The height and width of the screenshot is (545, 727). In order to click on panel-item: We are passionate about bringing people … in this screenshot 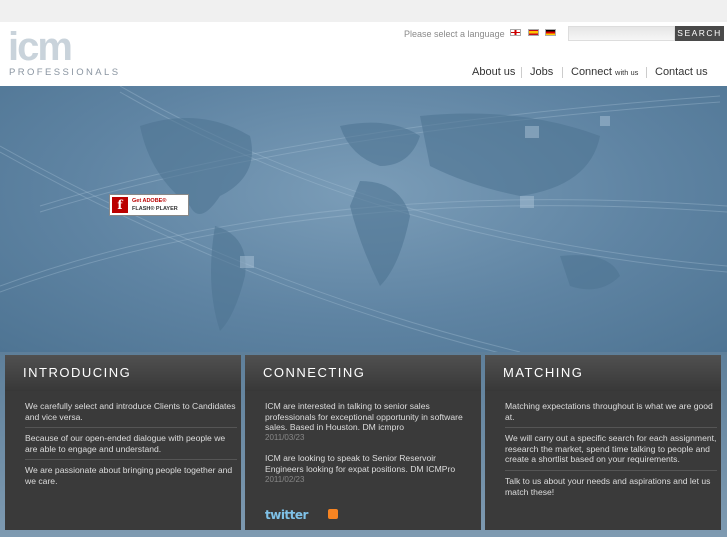, I will do `click(129, 475)`.